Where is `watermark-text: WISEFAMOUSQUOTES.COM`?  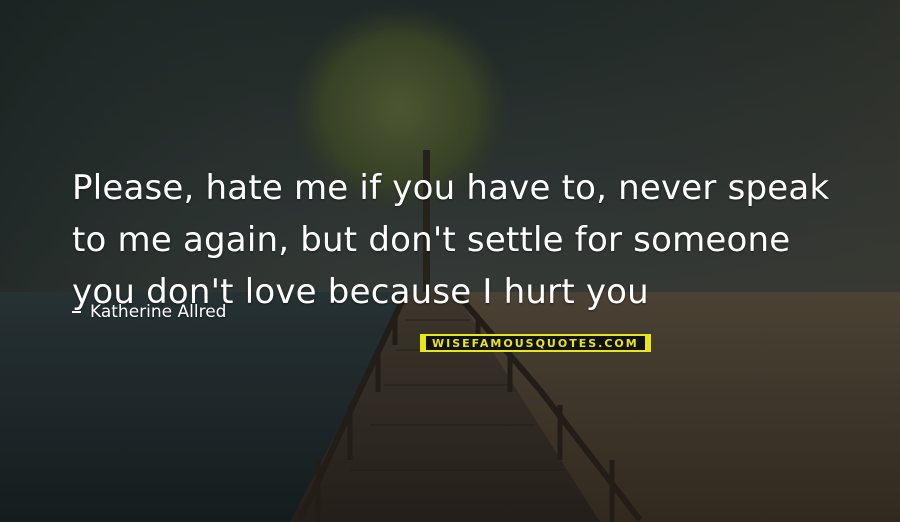
watermark-text: WISEFAMOUSQUOTES.COM is located at coordinates (535, 343).